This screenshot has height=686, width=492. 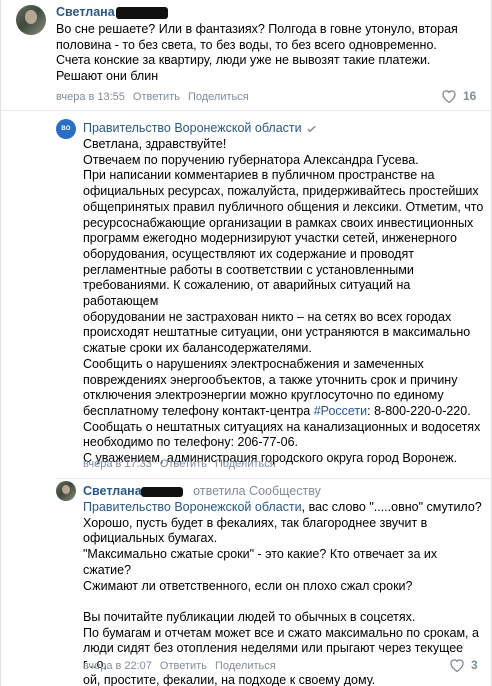 I want to click on avatar-logo-text: ВО, so click(x=66, y=129).